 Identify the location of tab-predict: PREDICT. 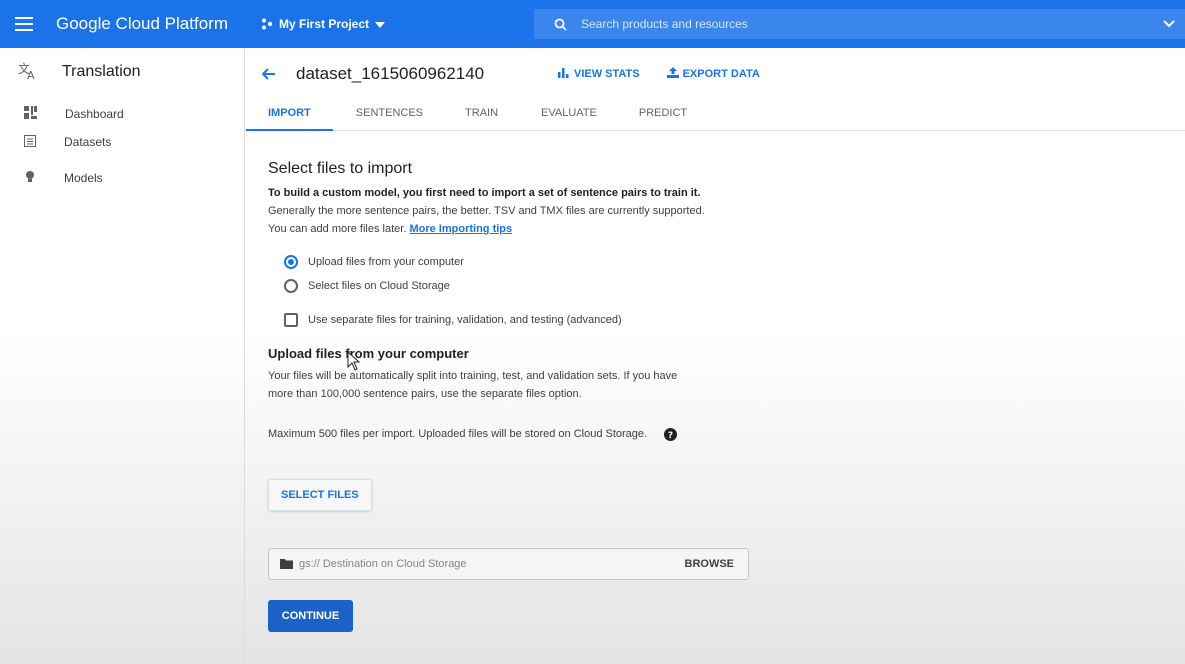
(663, 115).